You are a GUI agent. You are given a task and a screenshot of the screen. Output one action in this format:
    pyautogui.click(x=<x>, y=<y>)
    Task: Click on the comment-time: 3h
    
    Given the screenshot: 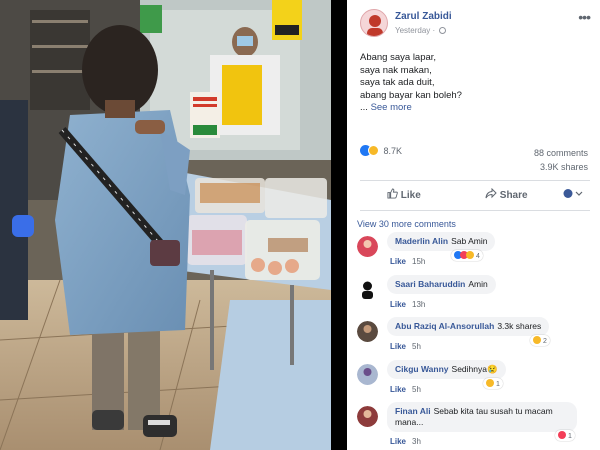 What is the action you would take?
    pyautogui.click(x=416, y=441)
    